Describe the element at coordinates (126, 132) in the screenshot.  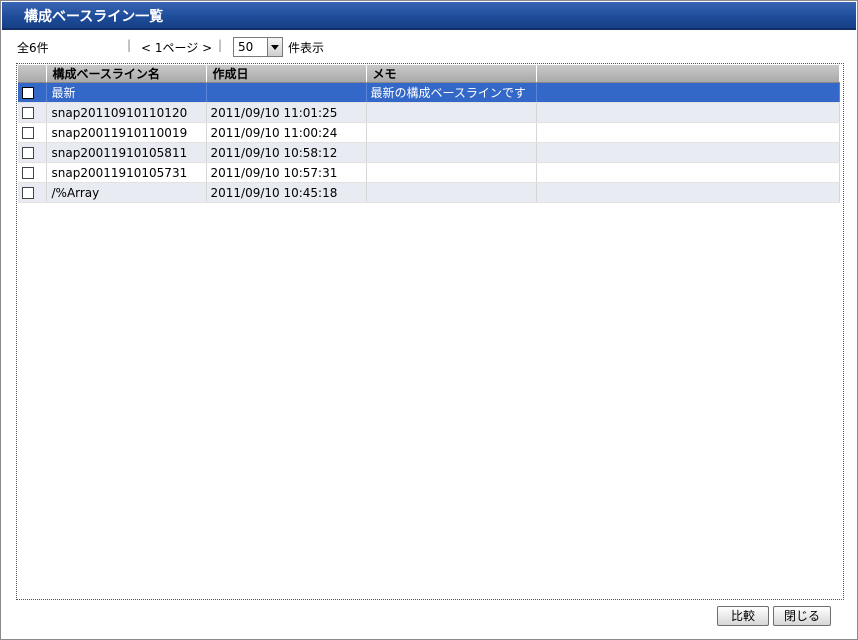
I see `cell-name: snap20011910110019` at that location.